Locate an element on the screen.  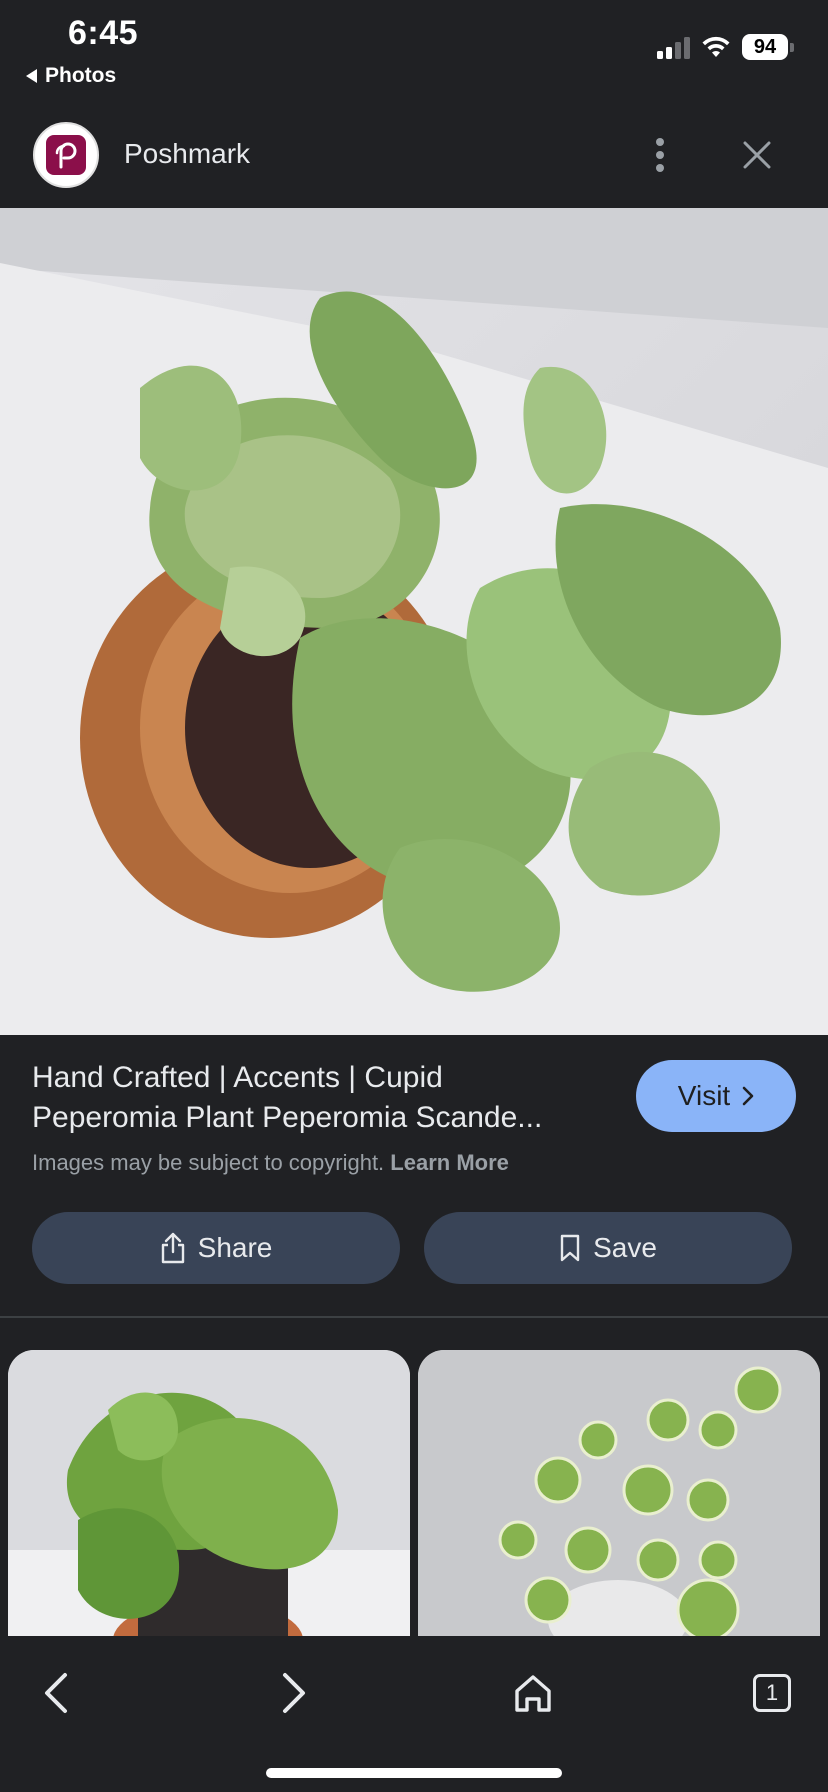
wifi-icon is located at coordinates (716, 46).